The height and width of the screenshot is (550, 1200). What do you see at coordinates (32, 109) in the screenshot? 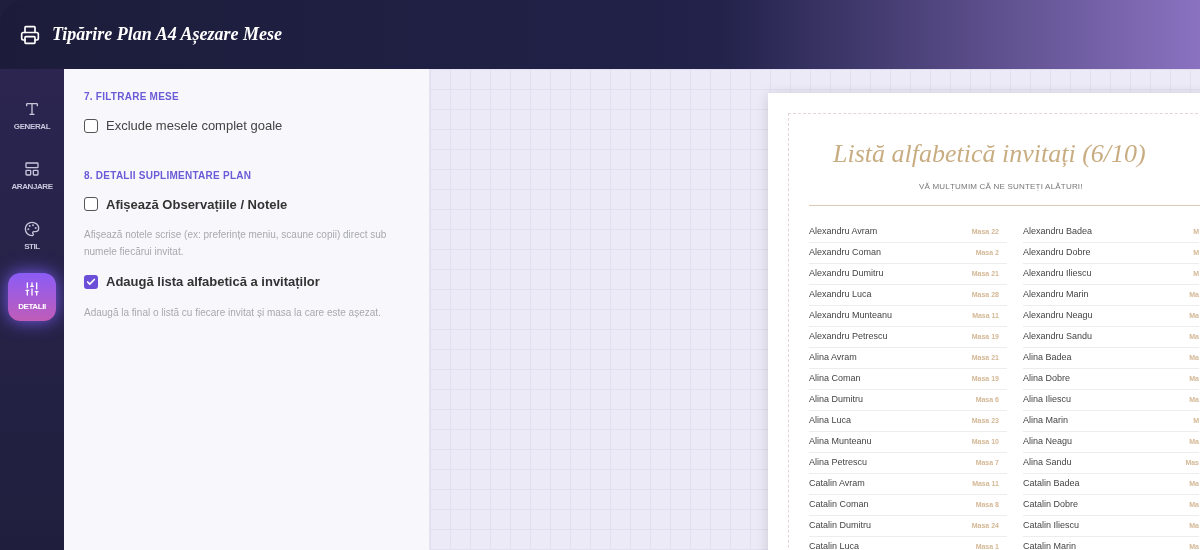
I see `text-icon` at bounding box center [32, 109].